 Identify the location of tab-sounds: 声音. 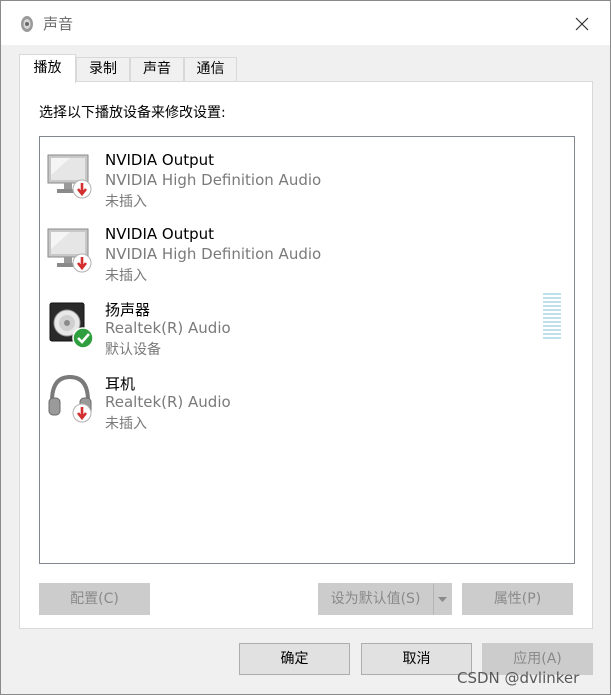
(157, 69).